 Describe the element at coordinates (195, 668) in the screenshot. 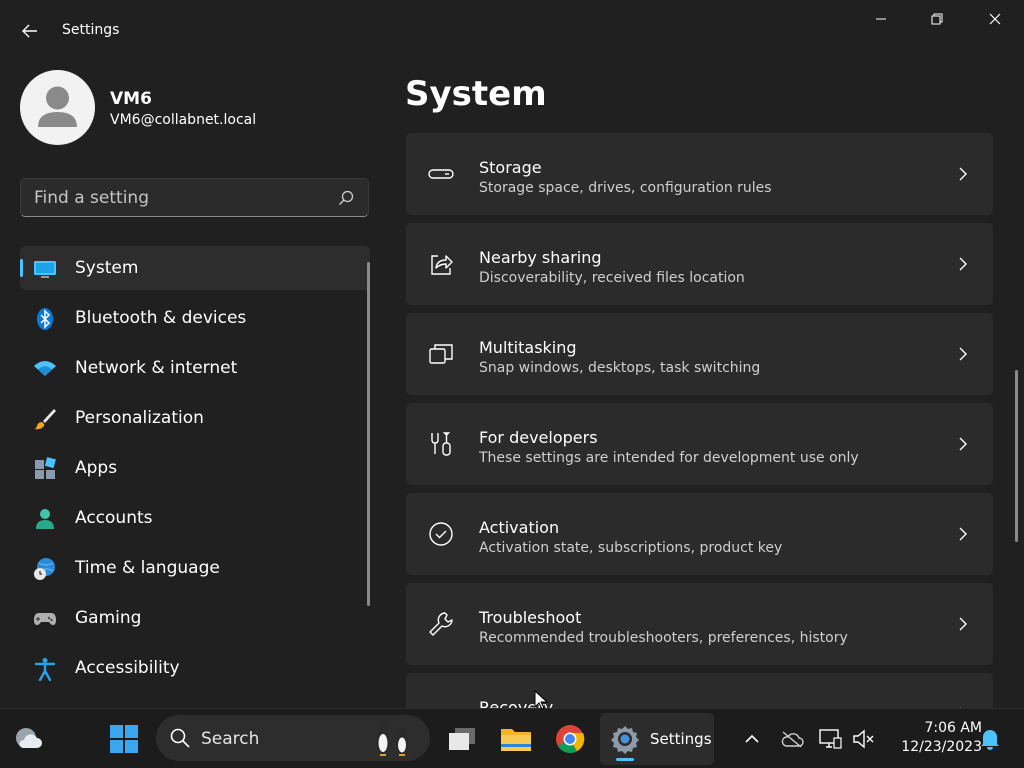

I see `sidebar-item-accessibility: Accessibility` at that location.